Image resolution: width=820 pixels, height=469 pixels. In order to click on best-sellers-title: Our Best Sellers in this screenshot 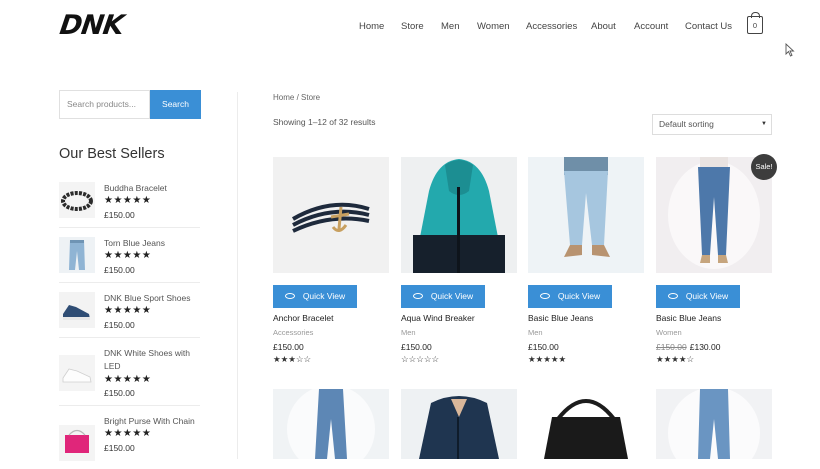, I will do `click(112, 154)`.